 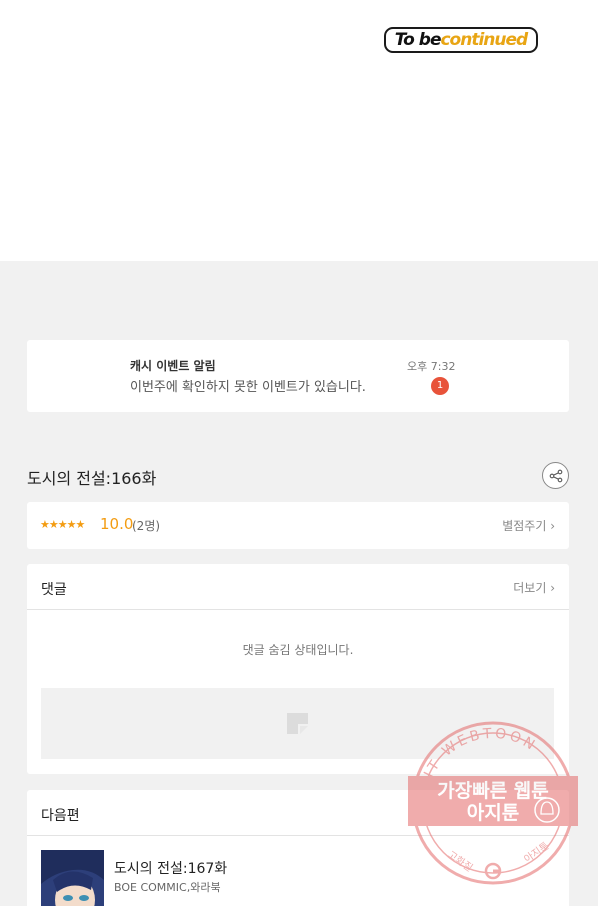 I want to click on next-episode-heading: 다음편, so click(x=60, y=816).